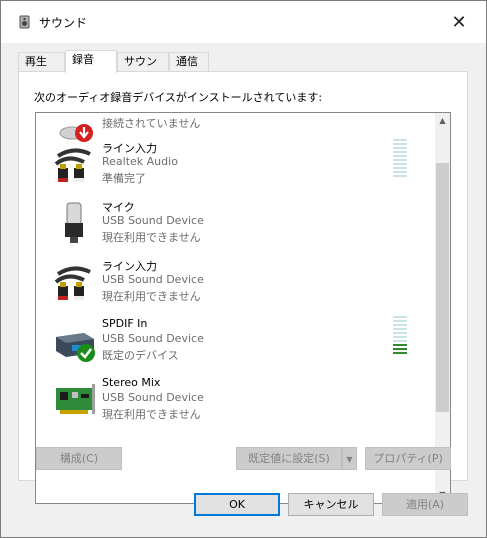 This screenshot has width=487, height=538. I want to click on close-icon: ✕, so click(459, 22).